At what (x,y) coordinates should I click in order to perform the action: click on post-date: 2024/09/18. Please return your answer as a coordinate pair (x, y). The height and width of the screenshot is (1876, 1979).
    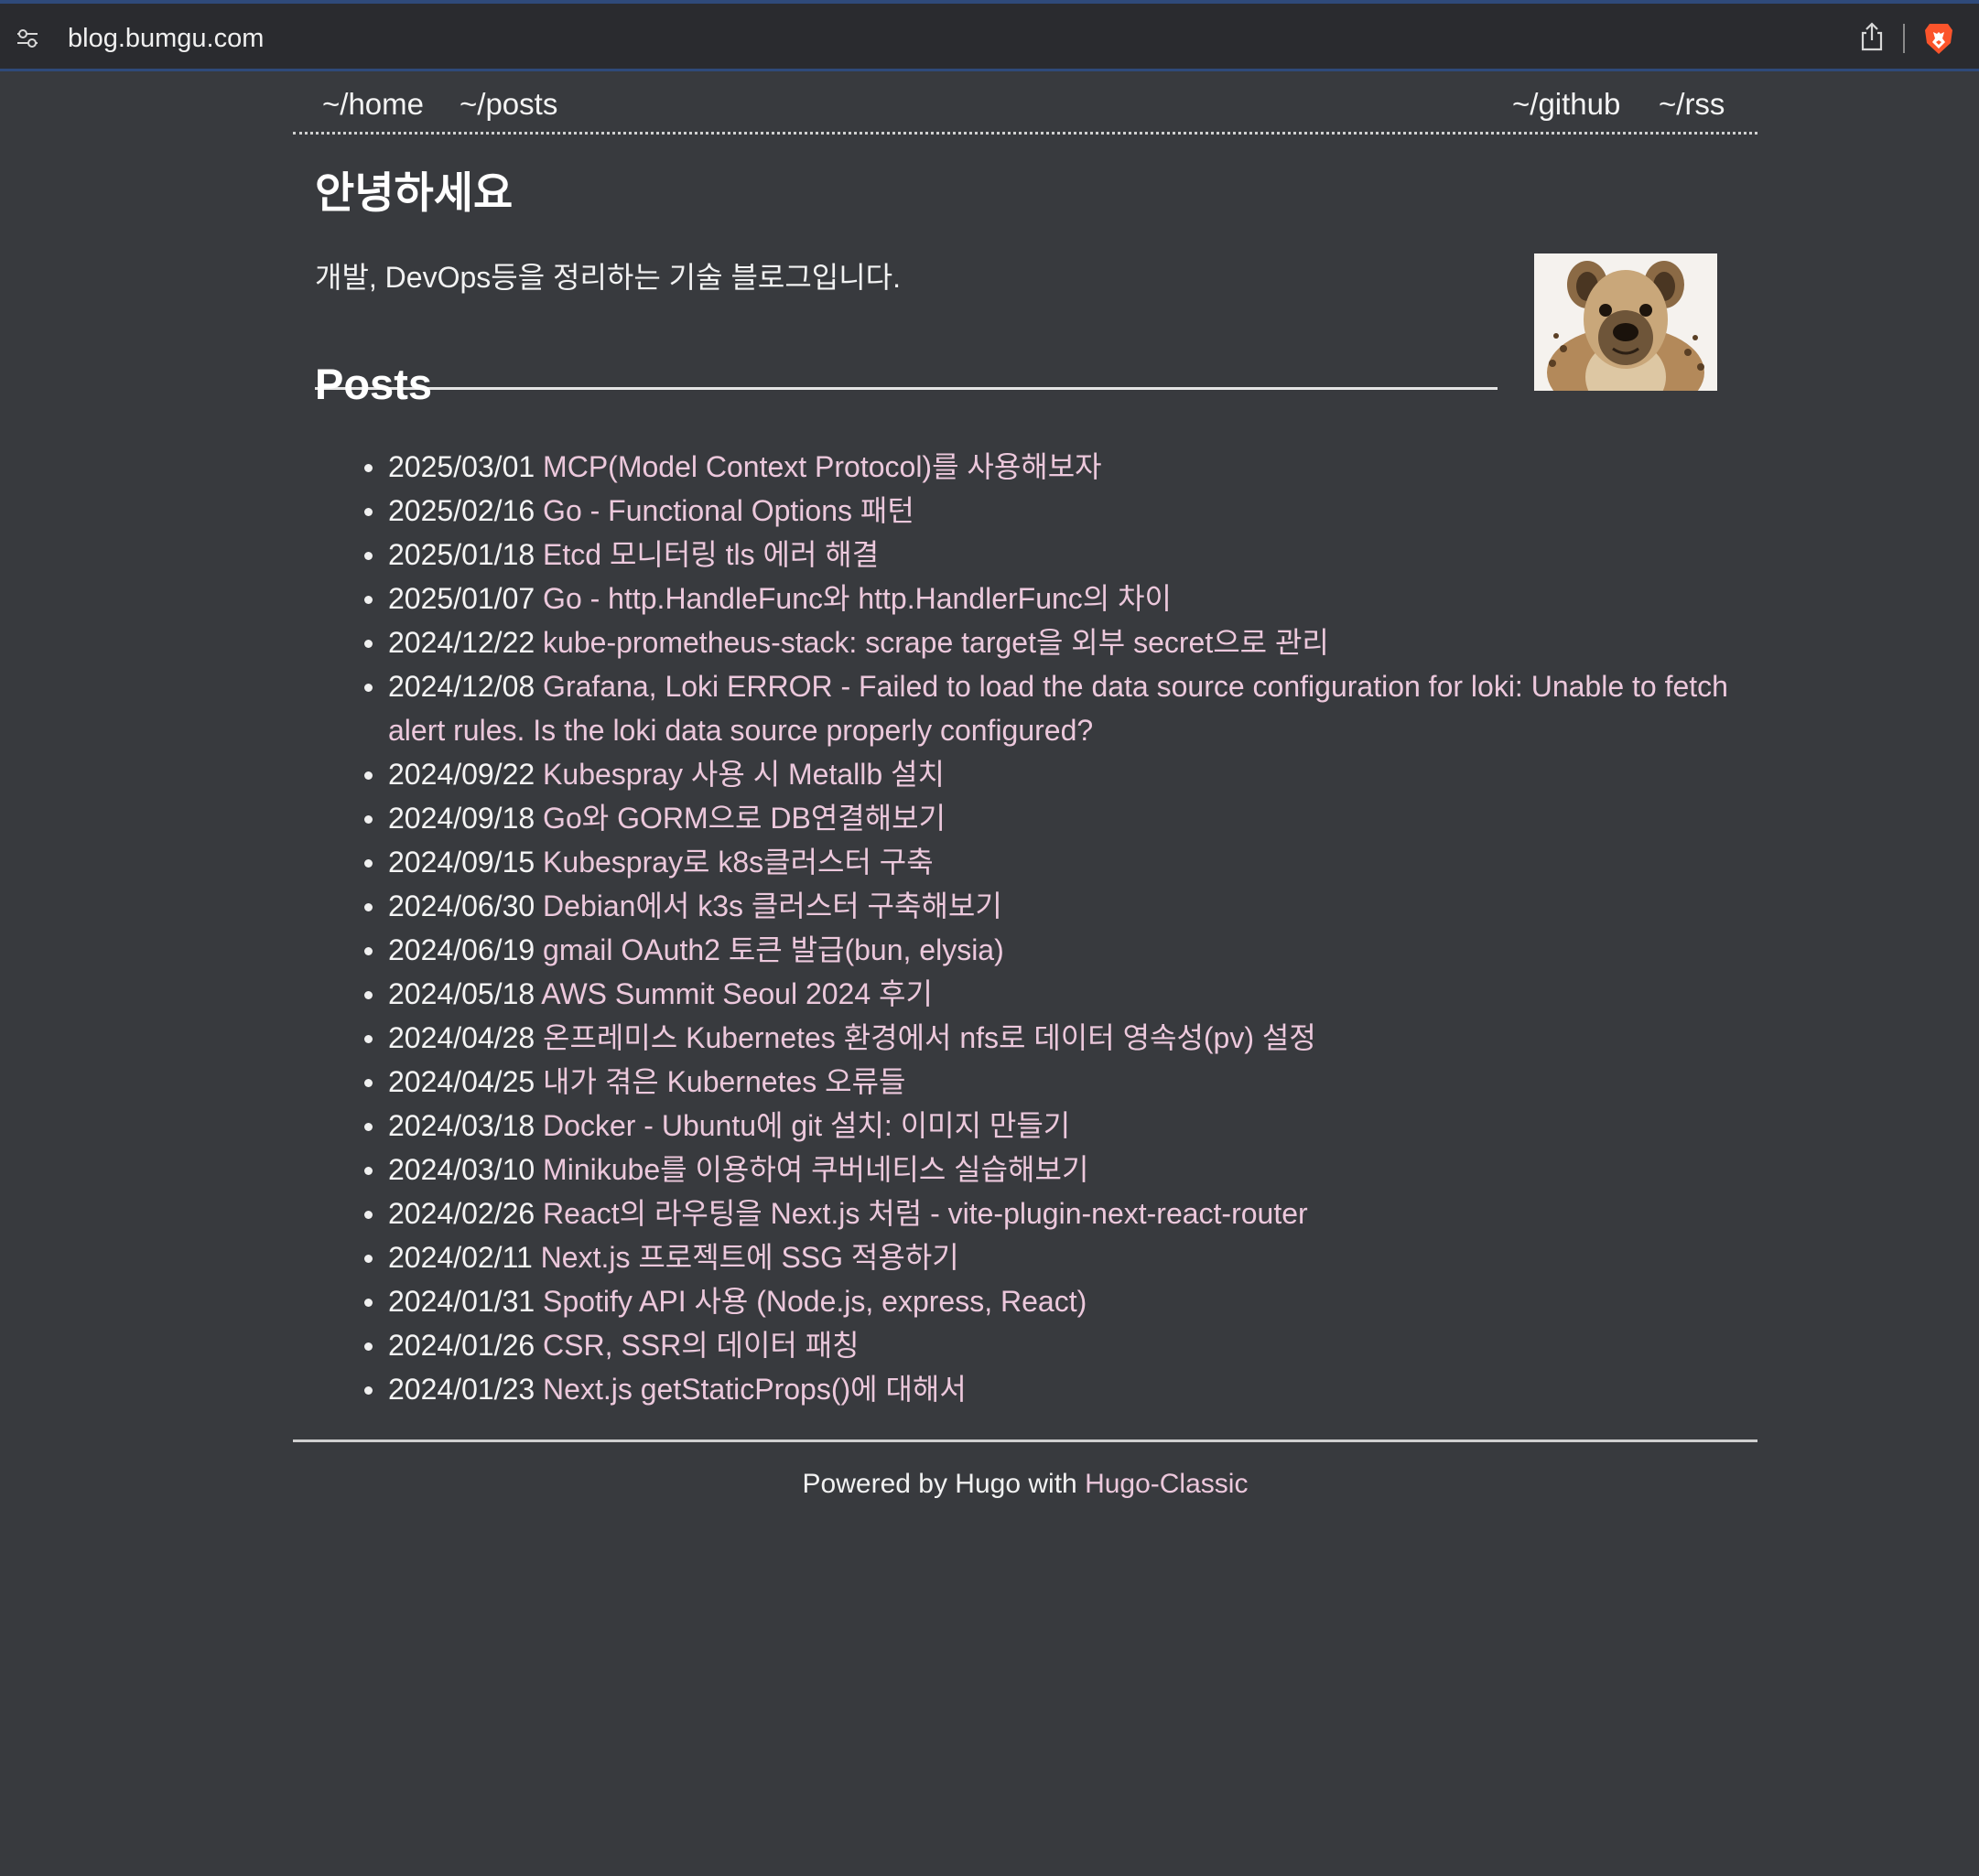
    Looking at the image, I should click on (462, 818).